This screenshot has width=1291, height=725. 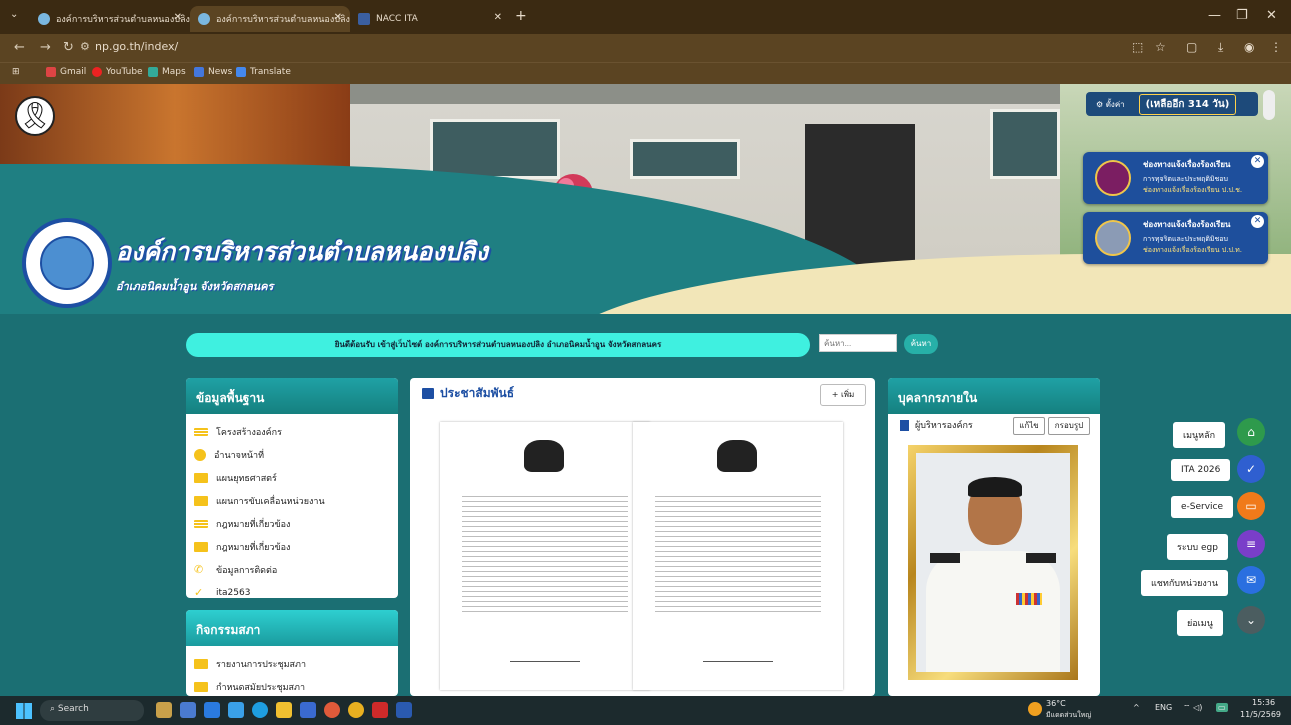 I want to click on notif-agency: ช่องทางแจ้งเรื่องร้องเรียน ป.ป.ช., so click(x=1193, y=190).